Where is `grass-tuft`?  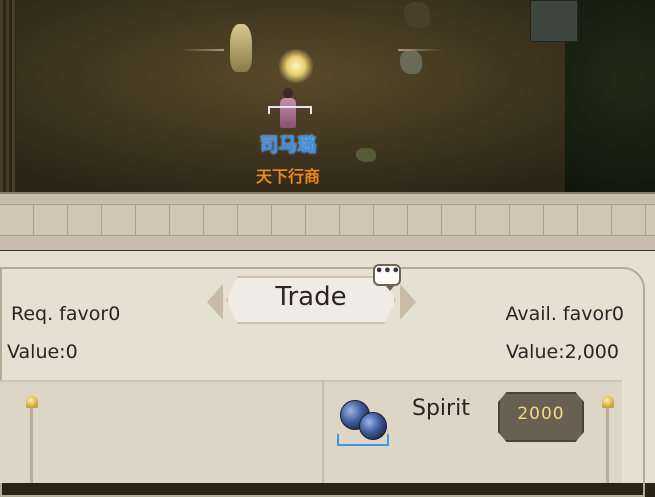
grass-tuft is located at coordinates (366, 155).